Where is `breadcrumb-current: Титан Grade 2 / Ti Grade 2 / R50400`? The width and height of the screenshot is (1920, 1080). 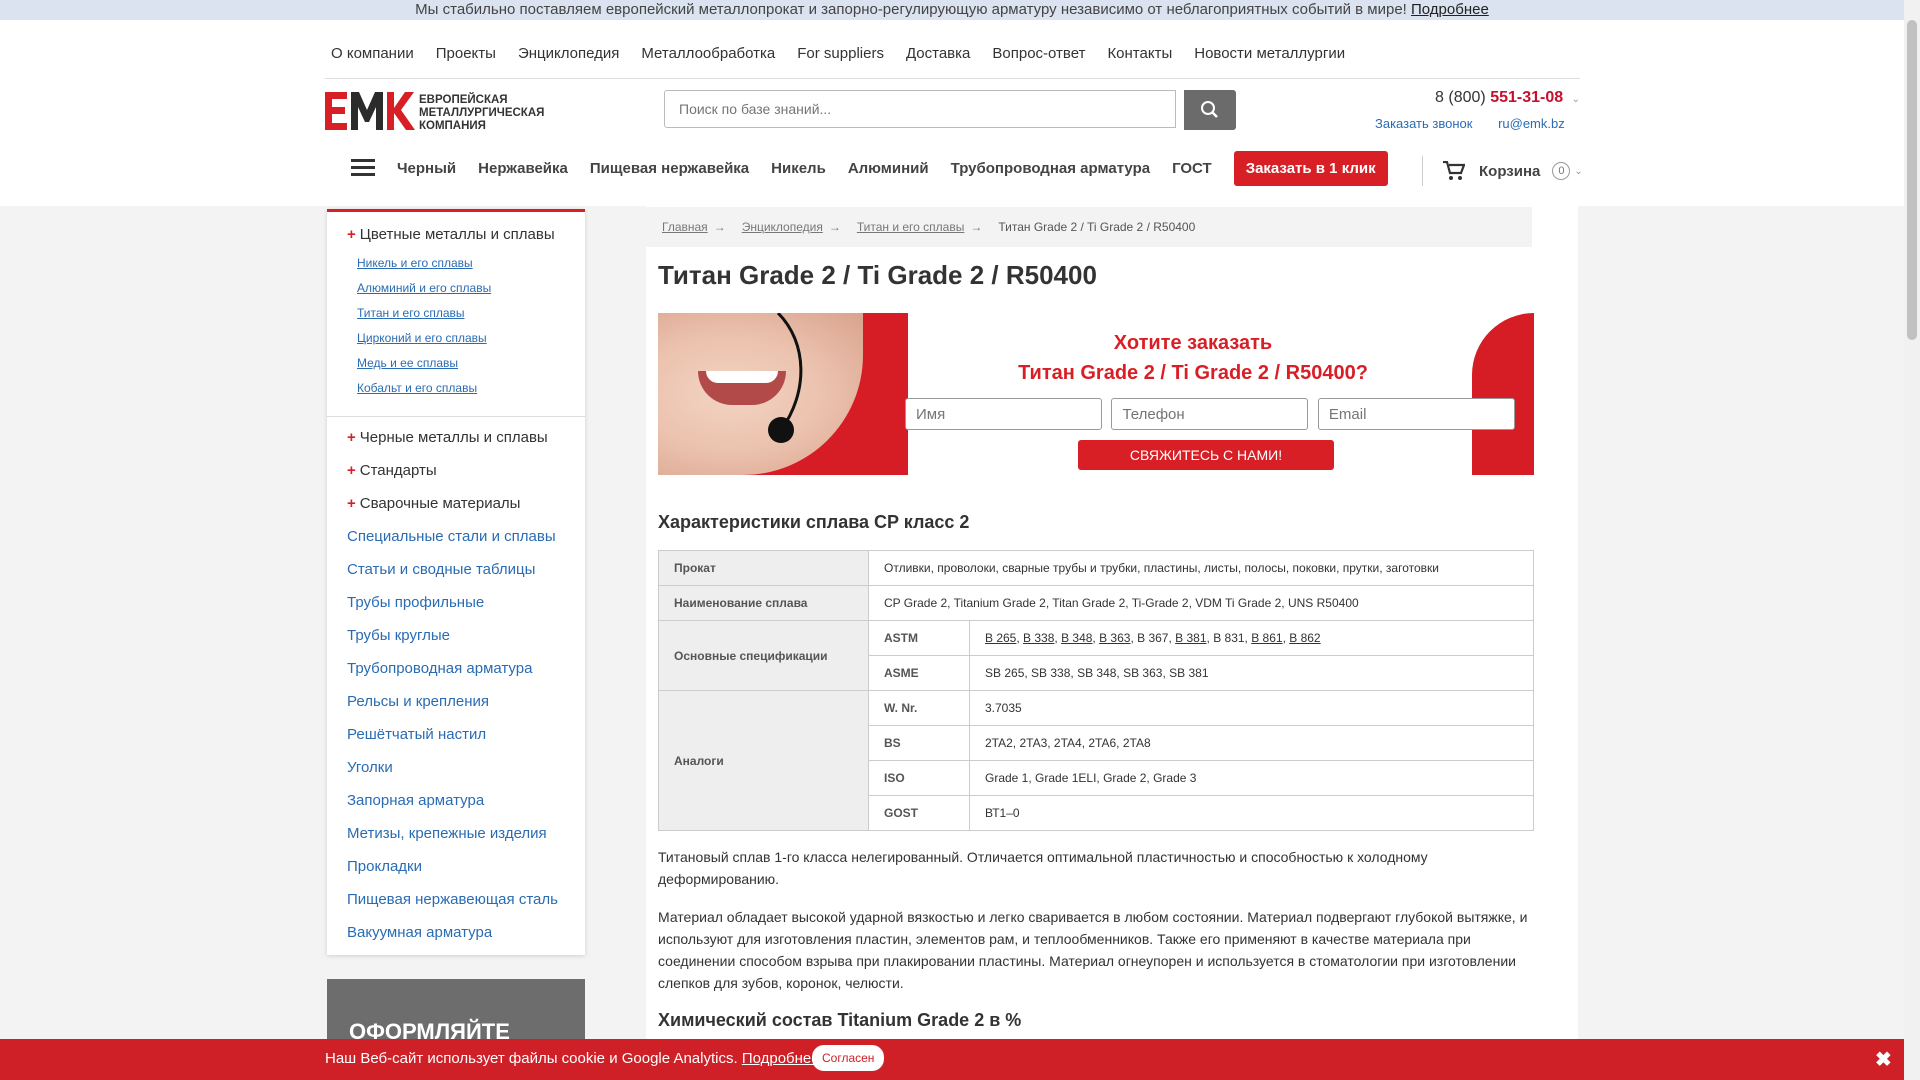
breadcrumb-current: Титан Grade 2 / Ti Grade 2 / R50400 is located at coordinates (1097, 227).